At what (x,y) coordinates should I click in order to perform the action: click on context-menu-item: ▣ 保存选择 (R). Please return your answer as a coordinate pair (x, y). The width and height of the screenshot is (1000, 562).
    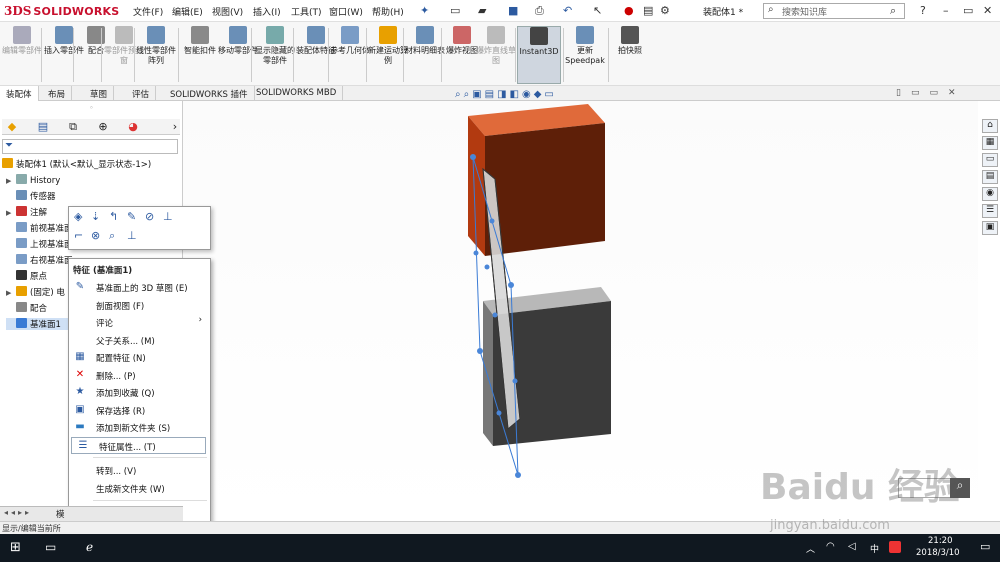
    Looking at the image, I should click on (139, 410).